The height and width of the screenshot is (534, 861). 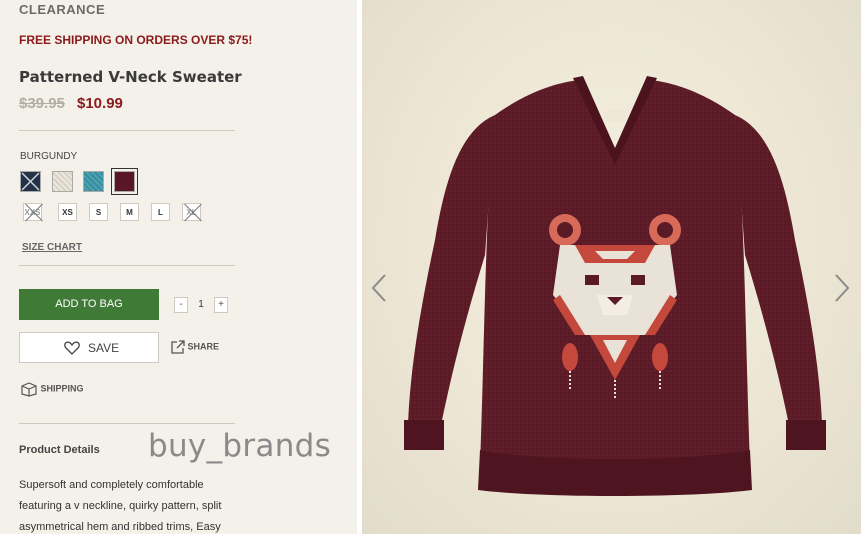 I want to click on unavailable-cross-icon, so click(x=30, y=181).